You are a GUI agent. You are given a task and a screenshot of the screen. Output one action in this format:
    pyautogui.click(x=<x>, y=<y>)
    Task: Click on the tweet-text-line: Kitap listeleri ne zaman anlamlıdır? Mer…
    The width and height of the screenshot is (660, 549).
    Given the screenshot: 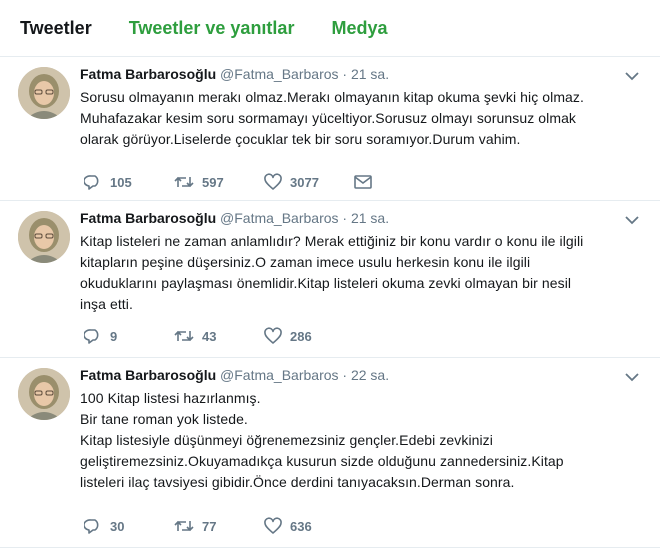 What is the action you would take?
    pyautogui.click(x=332, y=241)
    